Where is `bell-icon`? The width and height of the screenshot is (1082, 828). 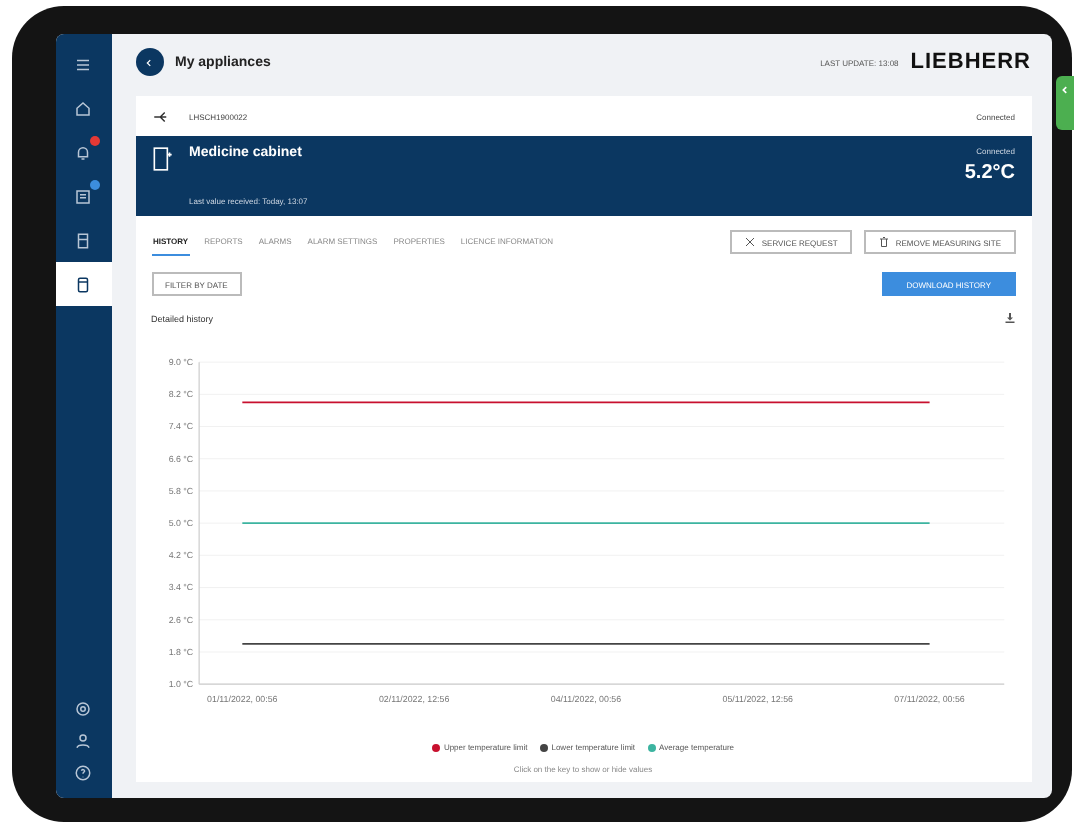
bell-icon is located at coordinates (83, 152).